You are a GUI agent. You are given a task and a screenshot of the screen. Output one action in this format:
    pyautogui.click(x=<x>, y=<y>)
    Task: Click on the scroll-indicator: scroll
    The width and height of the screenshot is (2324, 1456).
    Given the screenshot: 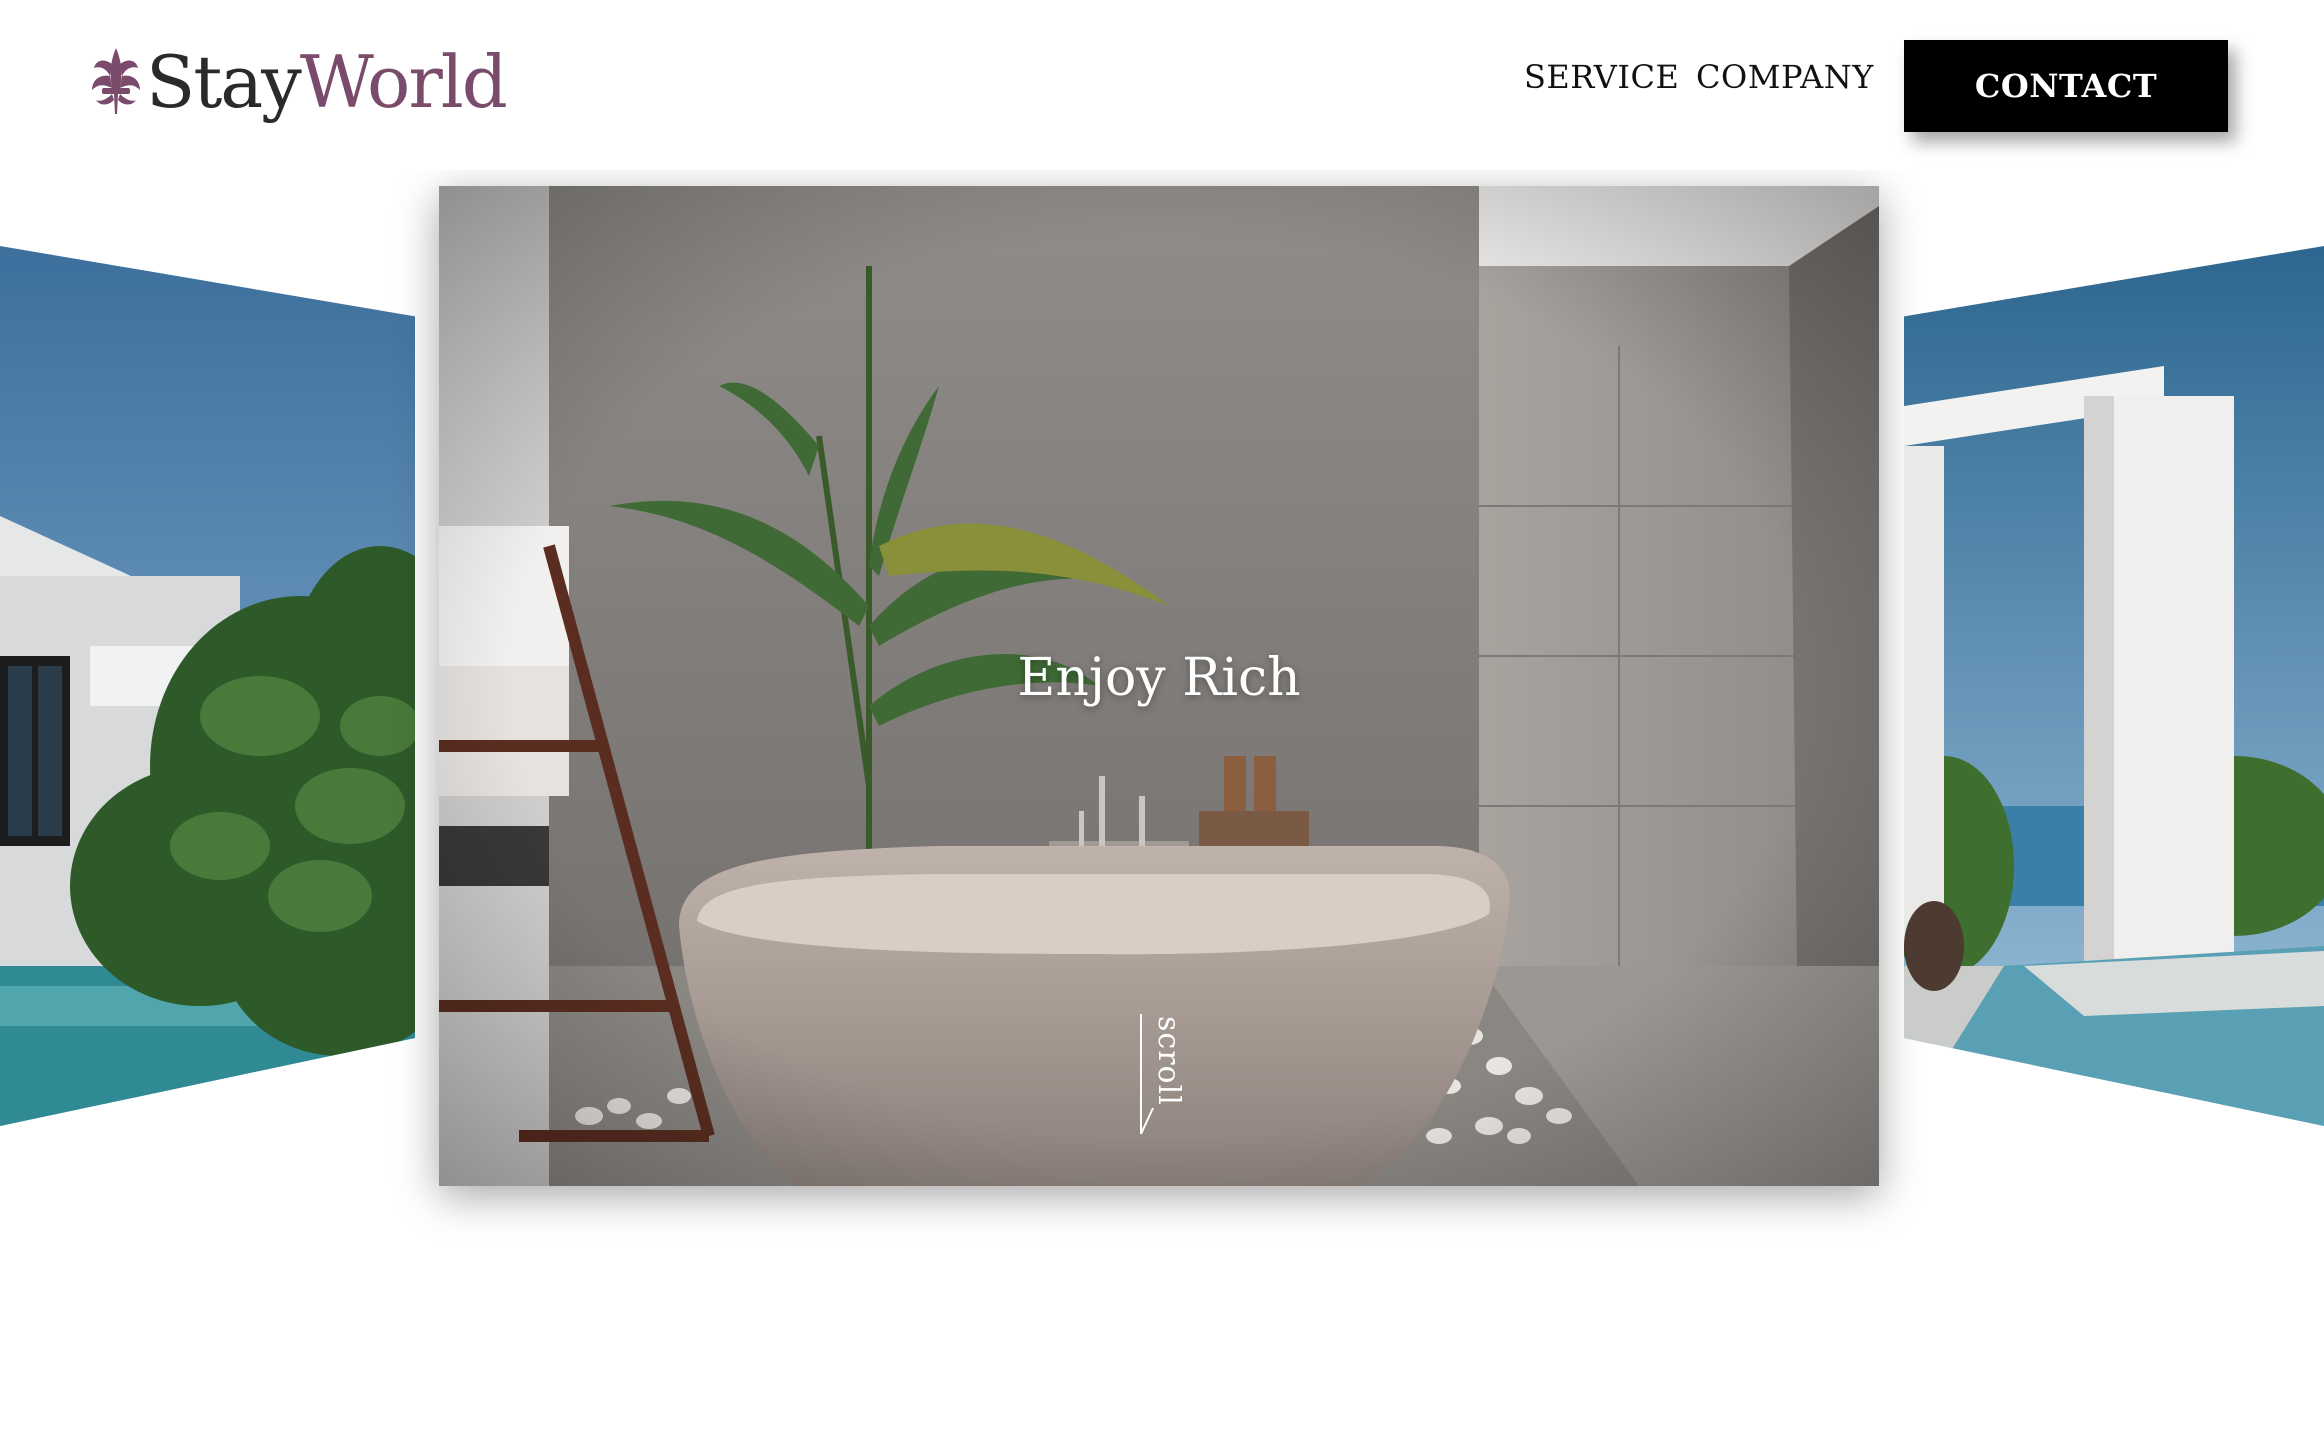 What is the action you would take?
    pyautogui.click(x=1167, y=1075)
    